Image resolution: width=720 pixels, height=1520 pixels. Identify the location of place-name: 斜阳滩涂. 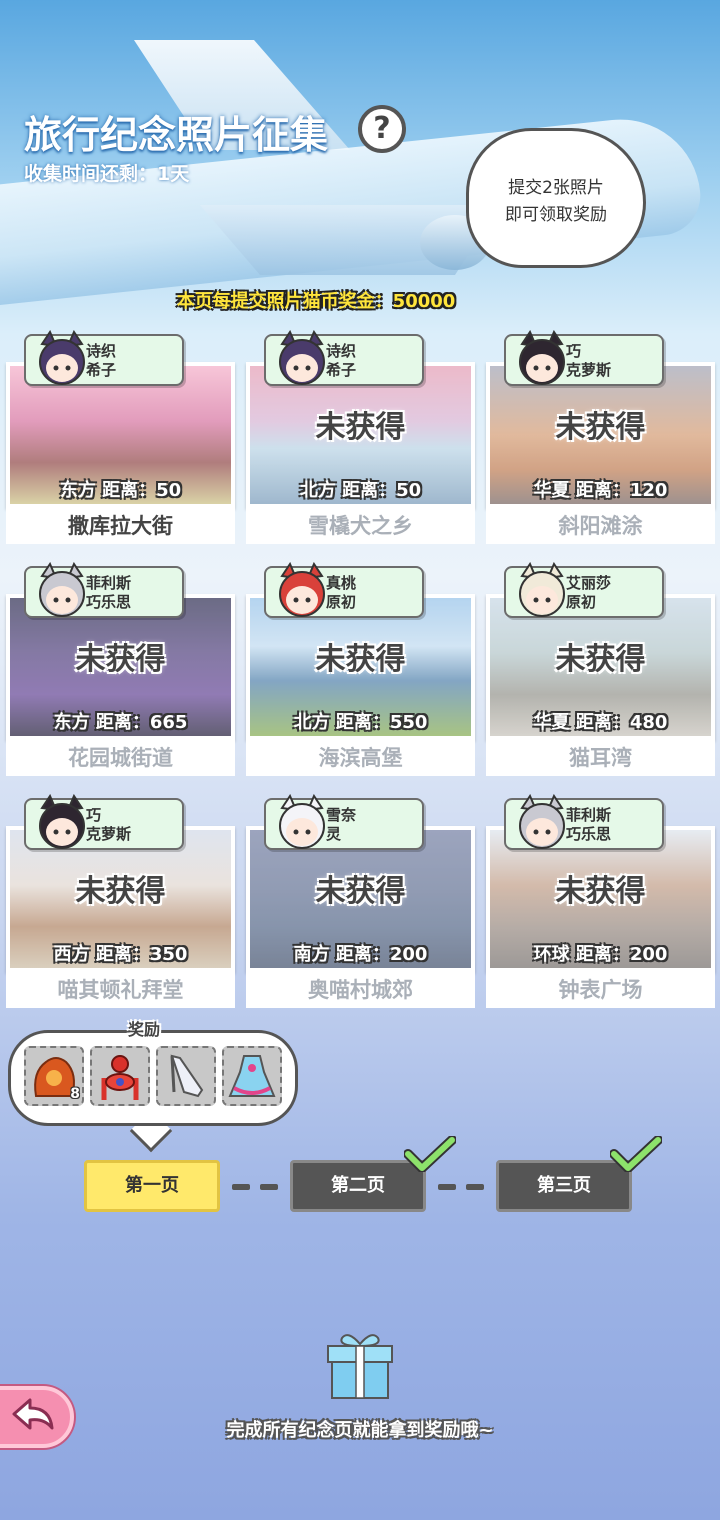
(600, 526).